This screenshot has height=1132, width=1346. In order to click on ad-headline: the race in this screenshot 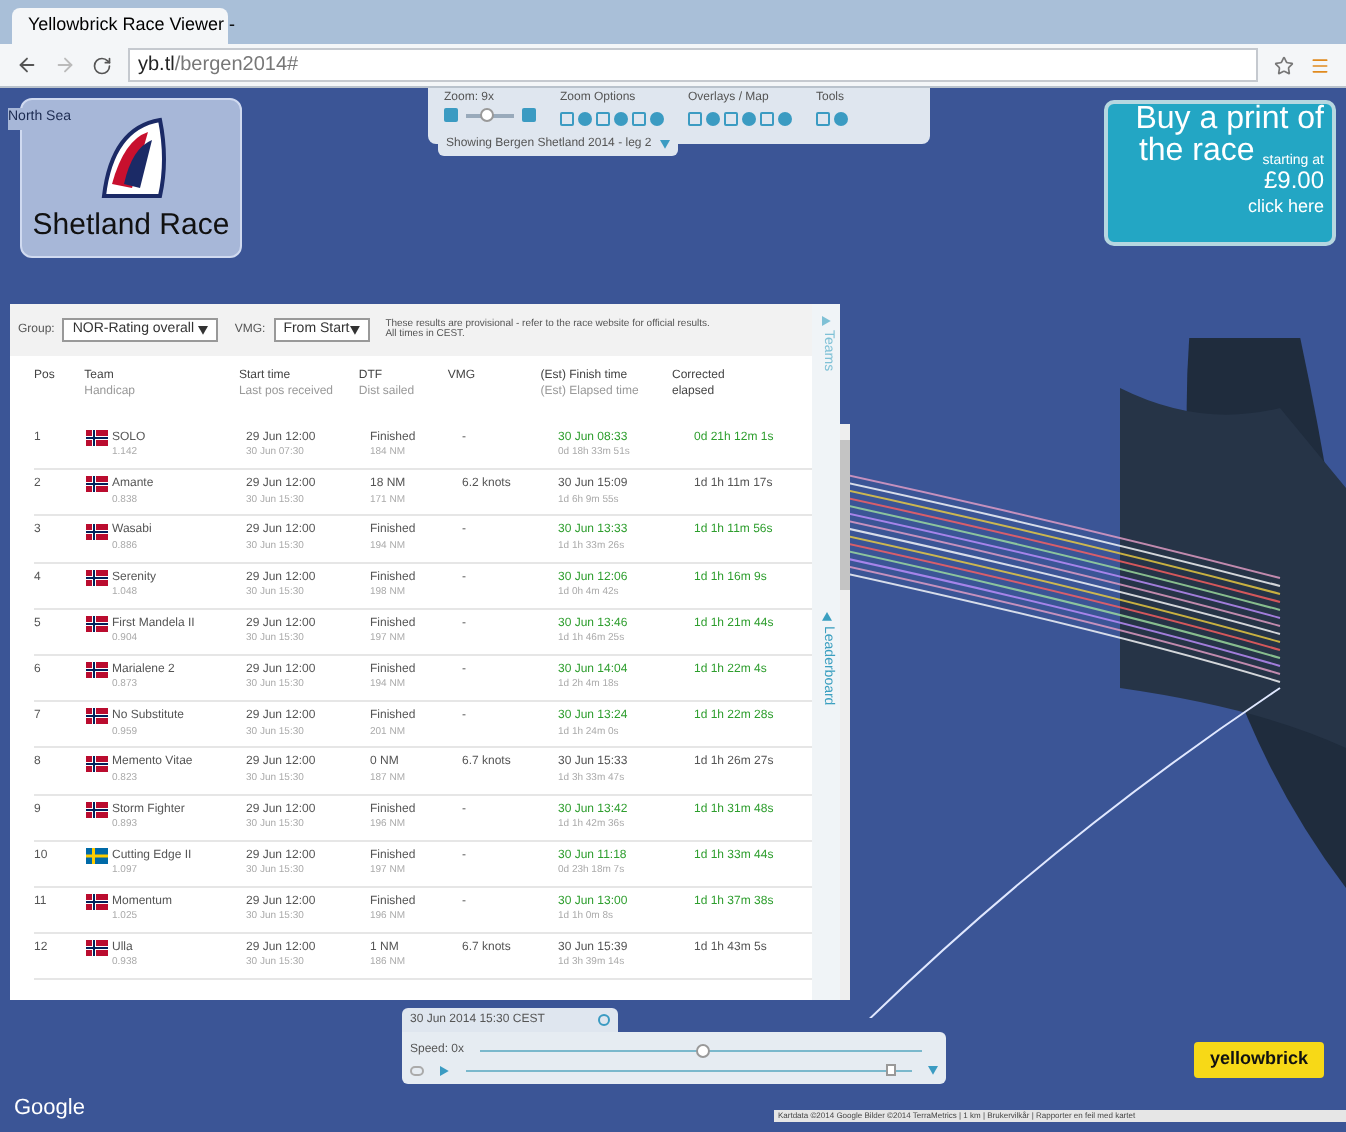, I will do `click(1196, 152)`.